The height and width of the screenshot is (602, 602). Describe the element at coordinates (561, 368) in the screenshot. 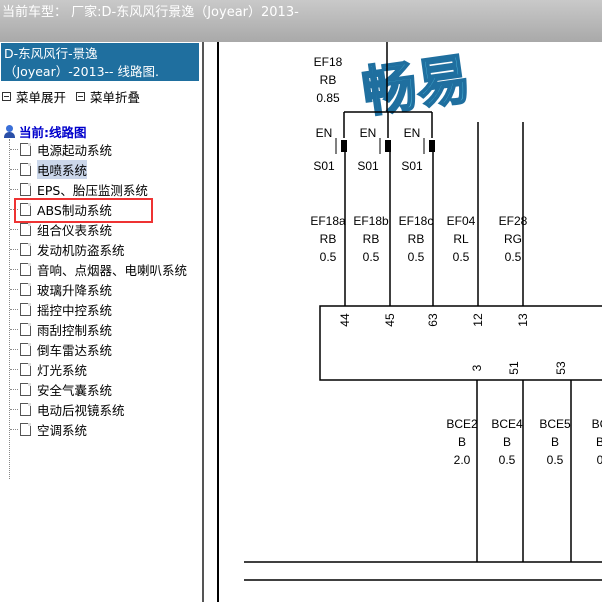

I see `connector-pin-label: 53` at that location.